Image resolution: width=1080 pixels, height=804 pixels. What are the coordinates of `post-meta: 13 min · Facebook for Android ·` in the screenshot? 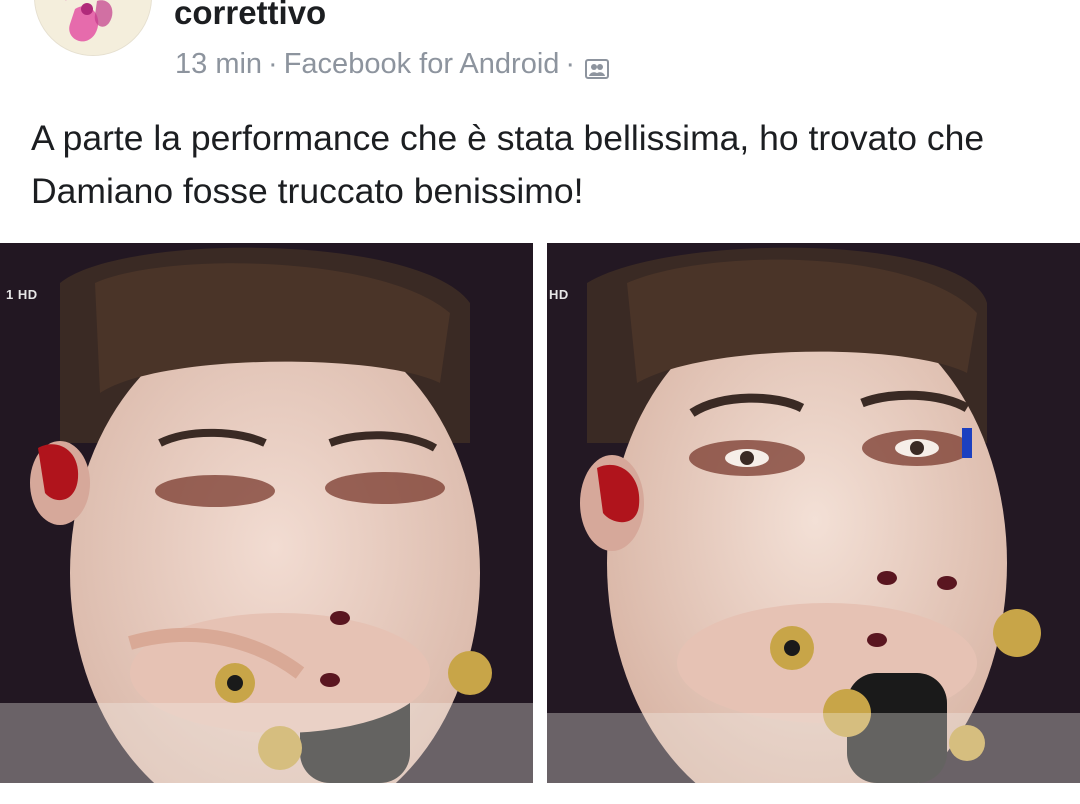 It's located at (392, 64).